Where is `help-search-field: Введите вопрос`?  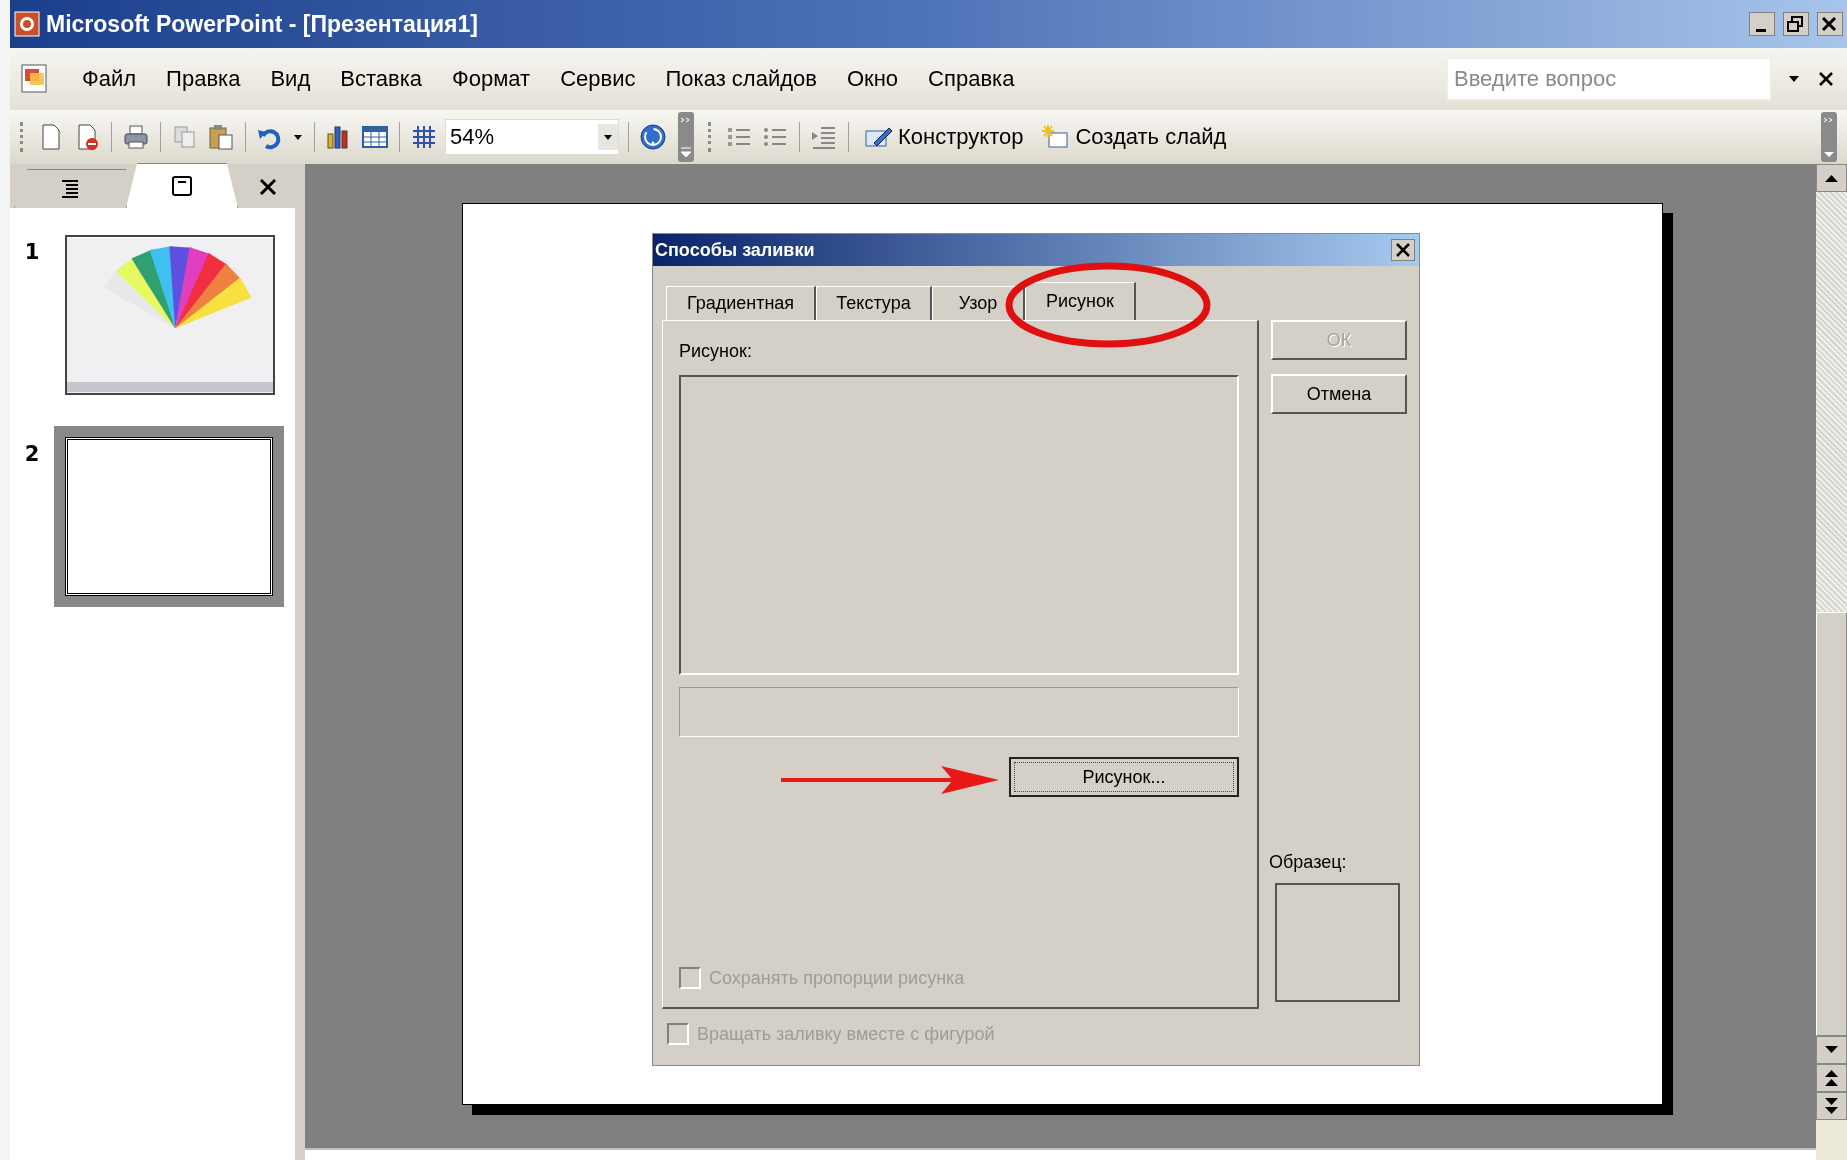
help-search-field: Введите вопрос is located at coordinates (1609, 79).